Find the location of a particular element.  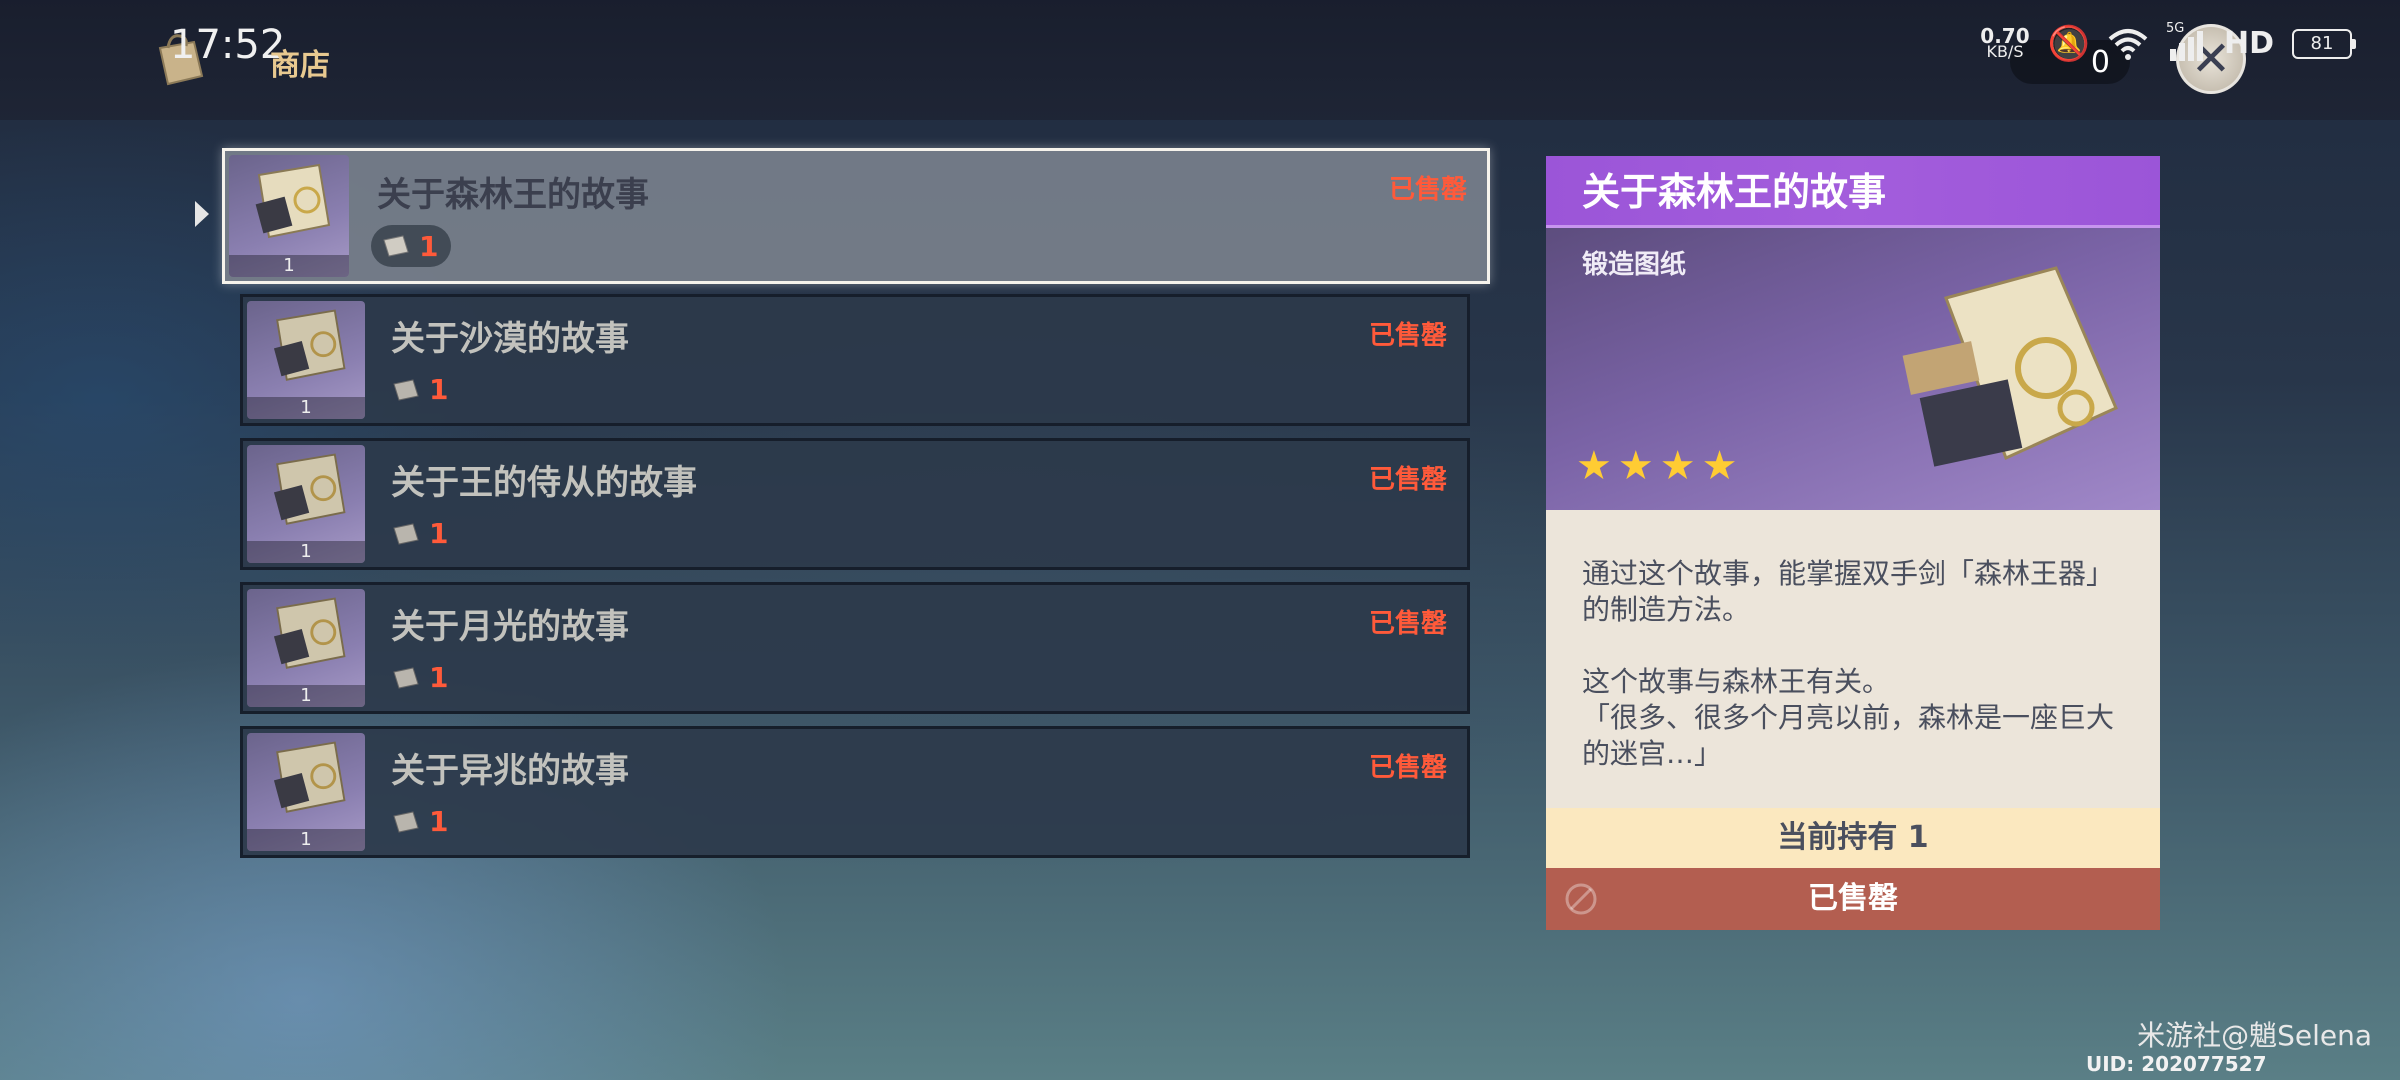

prohibited-icon is located at coordinates (1581, 899).